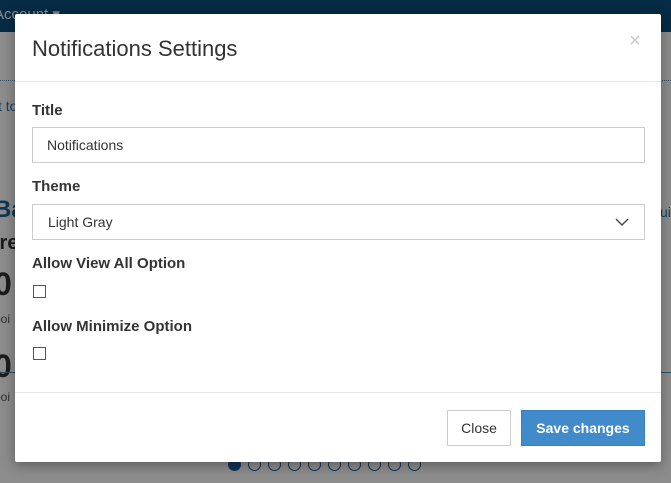 The height and width of the screenshot is (483, 671). What do you see at coordinates (47, 110) in the screenshot?
I see `title-label: Title` at bounding box center [47, 110].